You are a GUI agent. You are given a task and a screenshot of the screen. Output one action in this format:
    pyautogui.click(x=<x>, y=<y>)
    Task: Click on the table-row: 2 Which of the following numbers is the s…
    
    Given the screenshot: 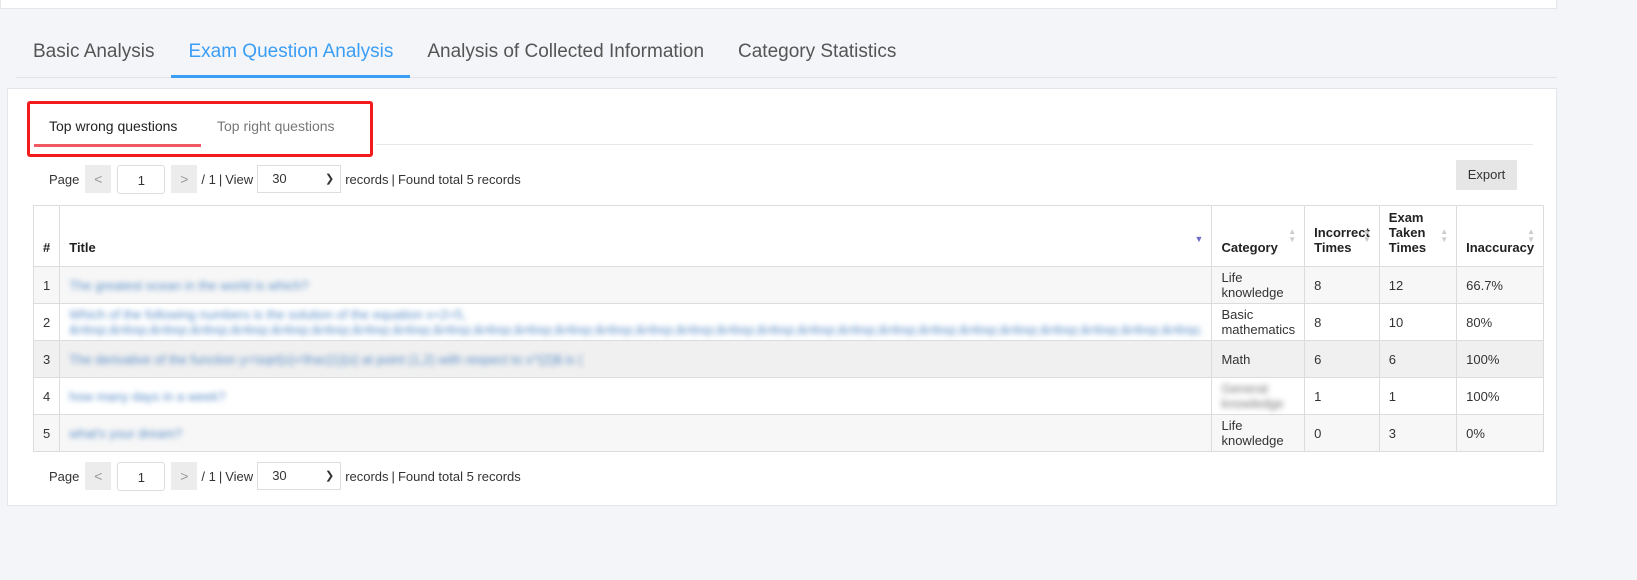 What is the action you would take?
    pyautogui.click(x=788, y=322)
    